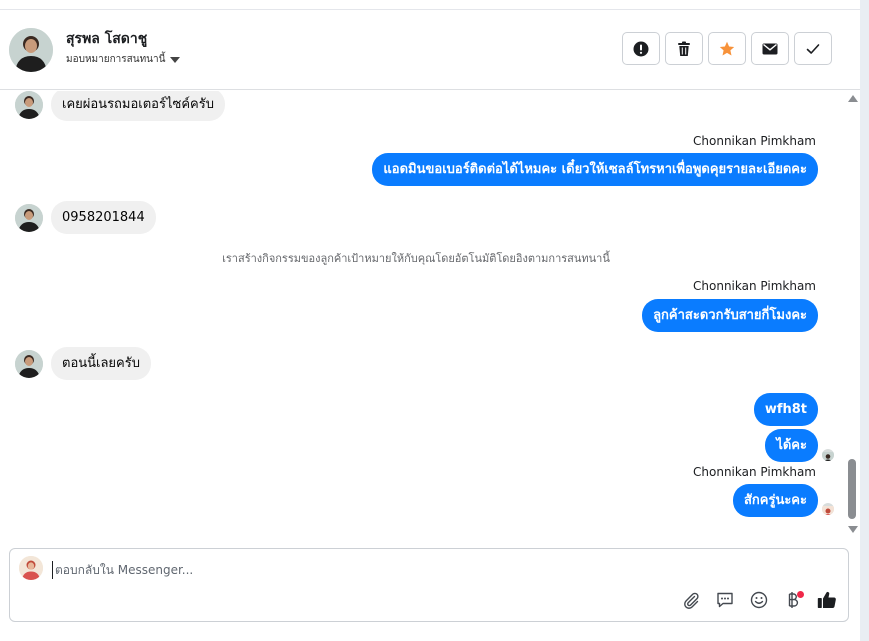  I want to click on mark-unread-button, so click(770, 48).